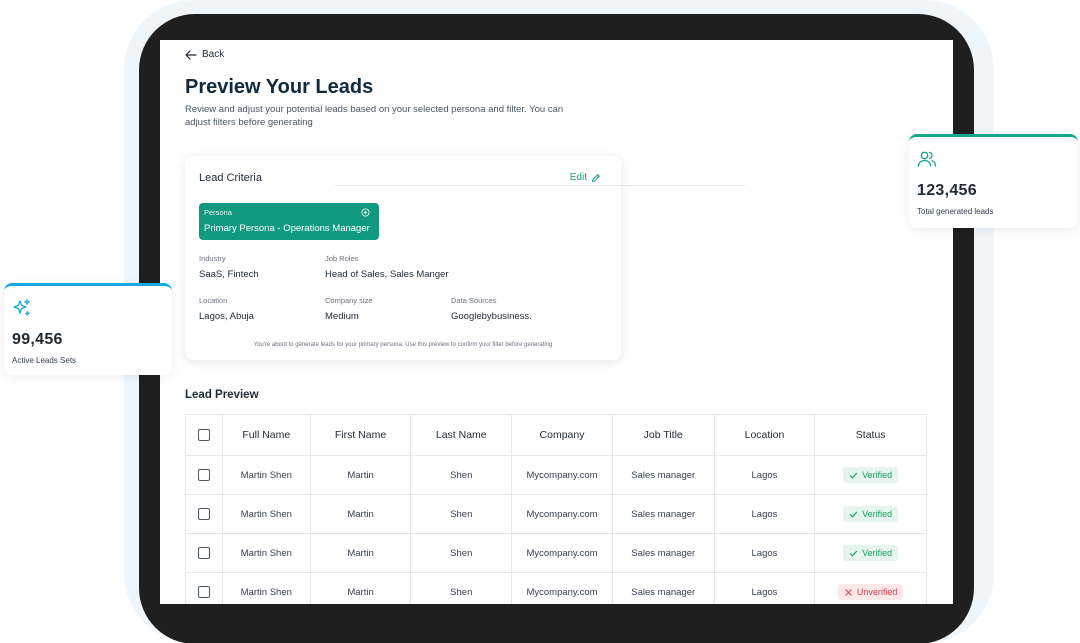 This screenshot has height=643, width=1080. What do you see at coordinates (474, 300) in the screenshot?
I see `data-sources-label: Data Sources` at bounding box center [474, 300].